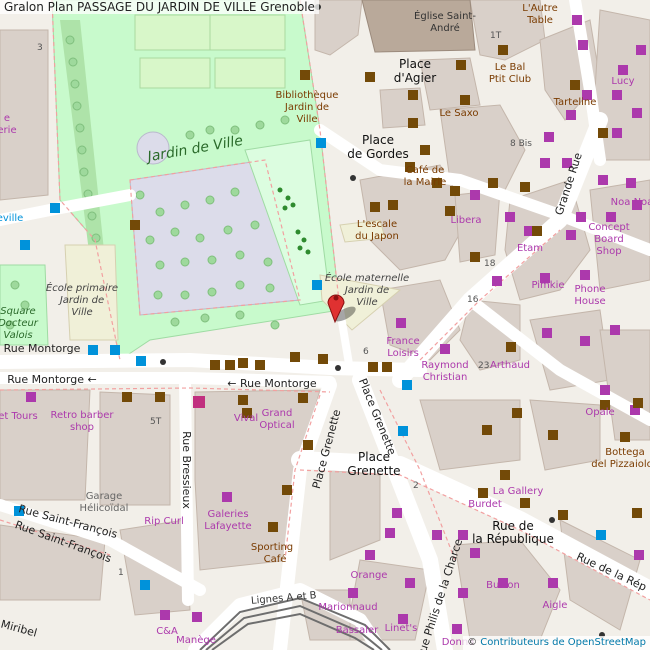 This screenshot has width=650, height=650. What do you see at coordinates (445, 28) in the screenshot?
I see `label-eglise-2: André` at bounding box center [445, 28].